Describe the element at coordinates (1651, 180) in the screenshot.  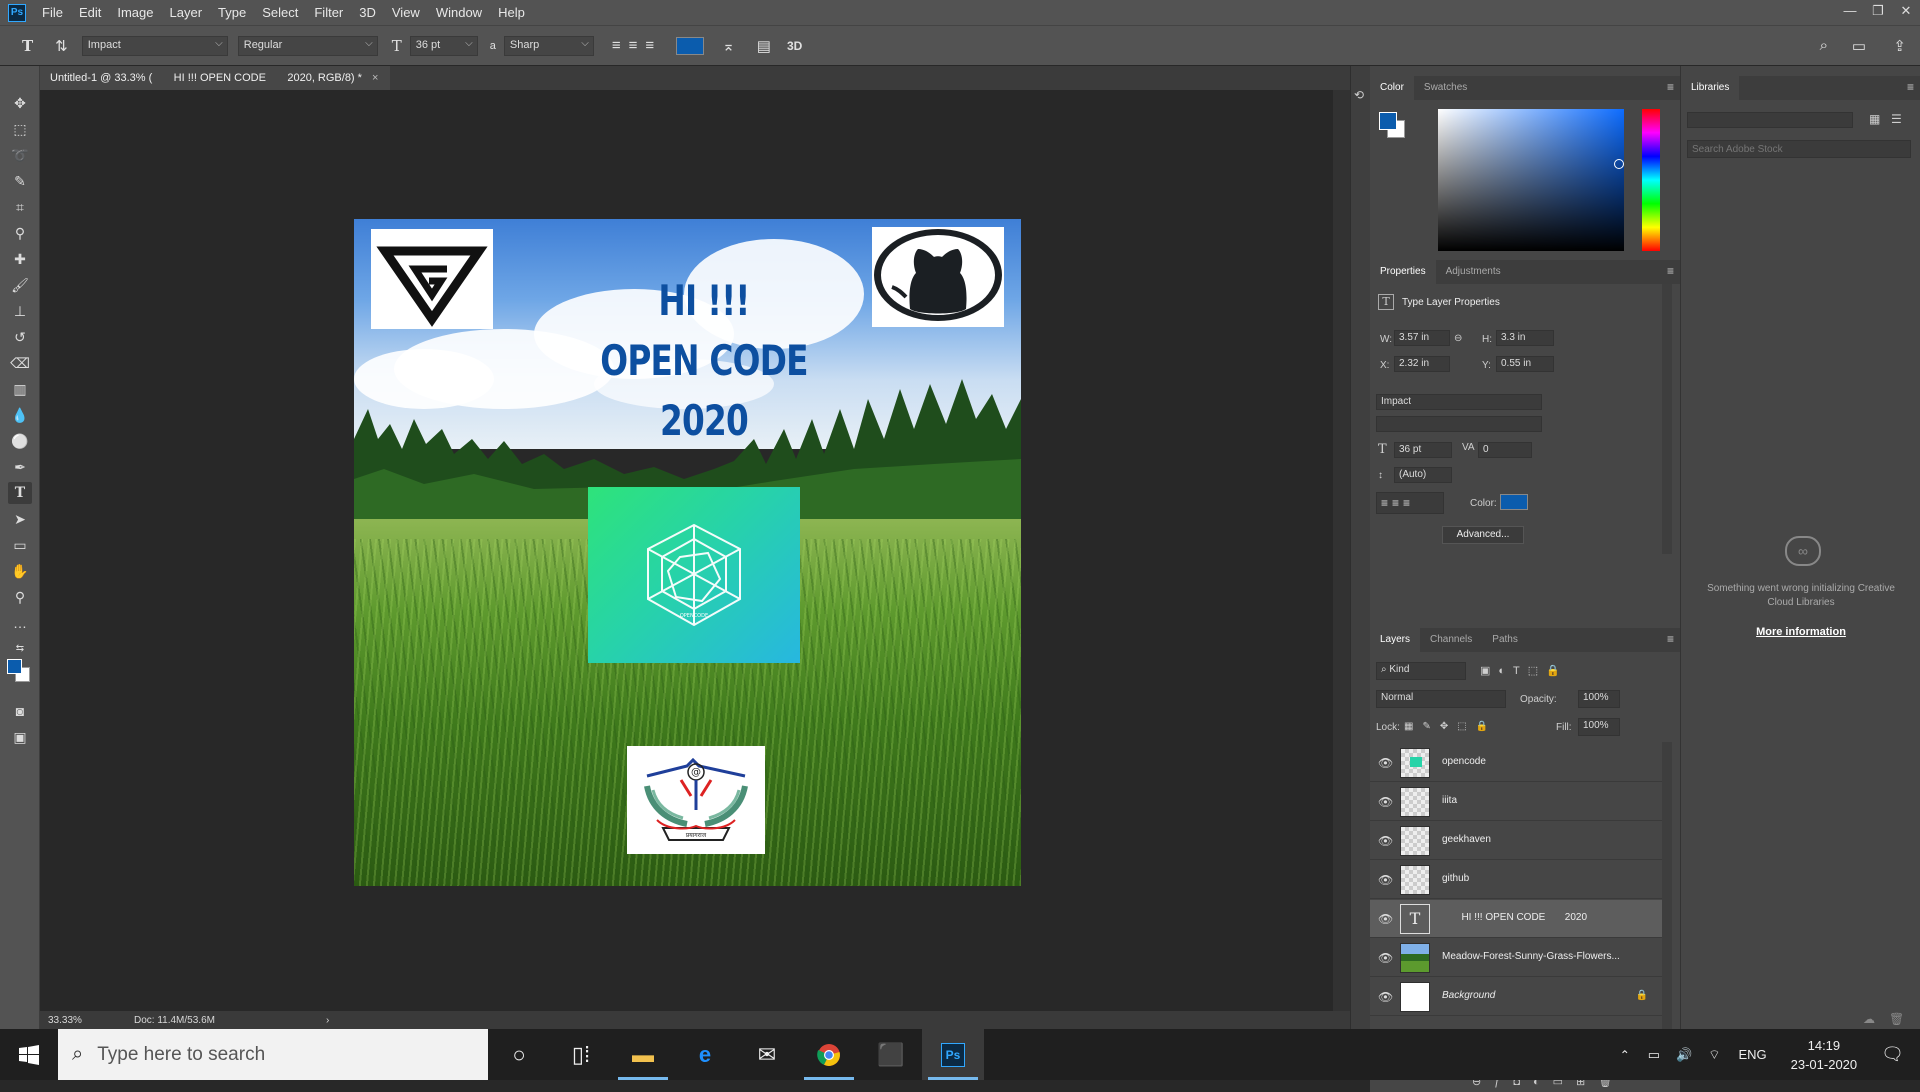
I see `hue-slider` at that location.